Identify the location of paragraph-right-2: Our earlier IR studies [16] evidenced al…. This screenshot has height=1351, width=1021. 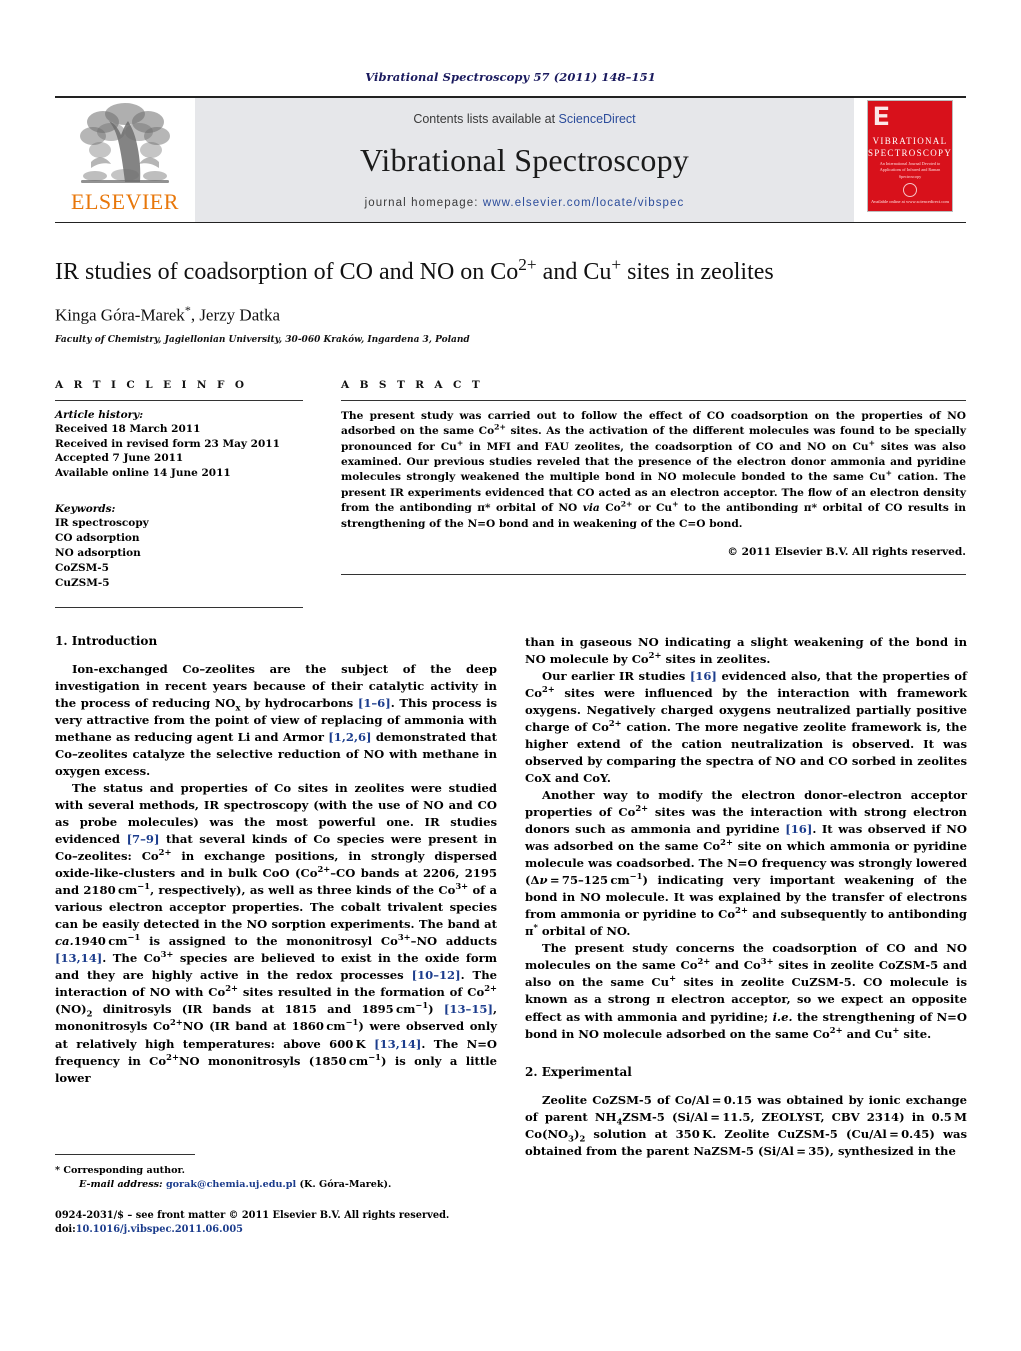
(746, 727).